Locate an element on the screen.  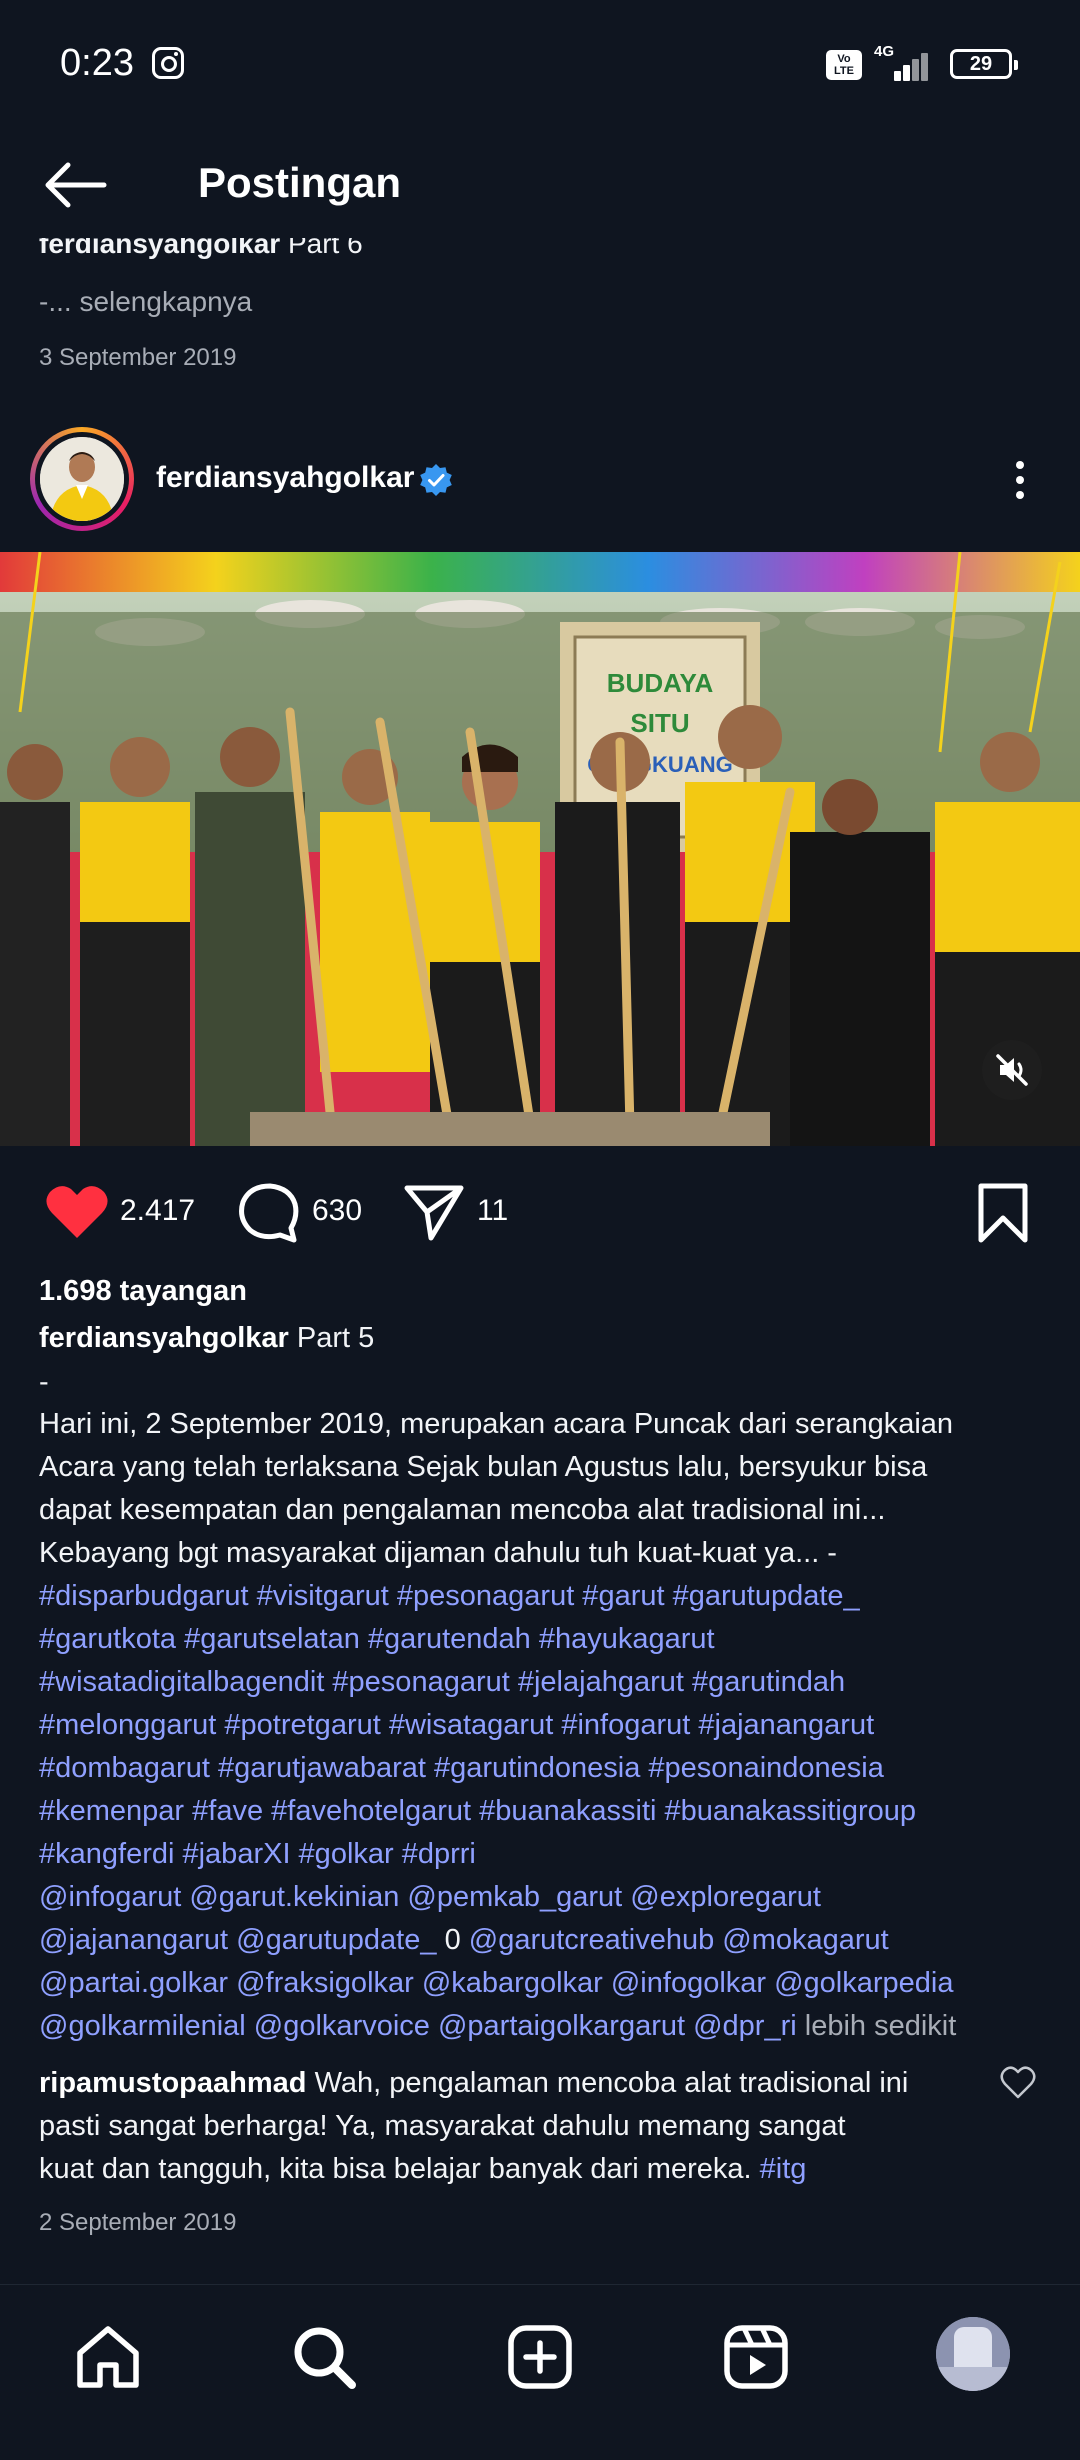
heart-icon is located at coordinates (77, 1214).